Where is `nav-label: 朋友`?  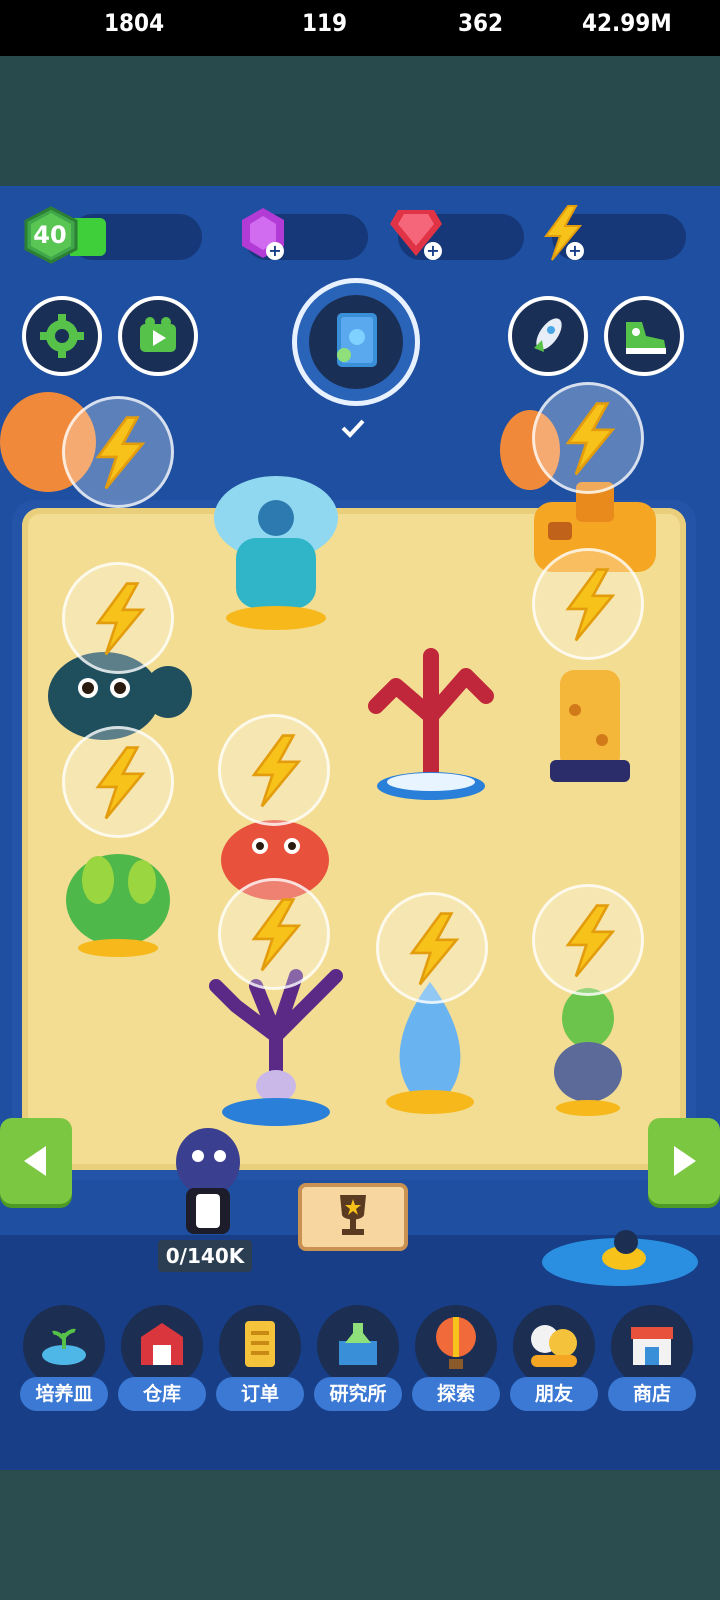 nav-label: 朋友 is located at coordinates (554, 1394).